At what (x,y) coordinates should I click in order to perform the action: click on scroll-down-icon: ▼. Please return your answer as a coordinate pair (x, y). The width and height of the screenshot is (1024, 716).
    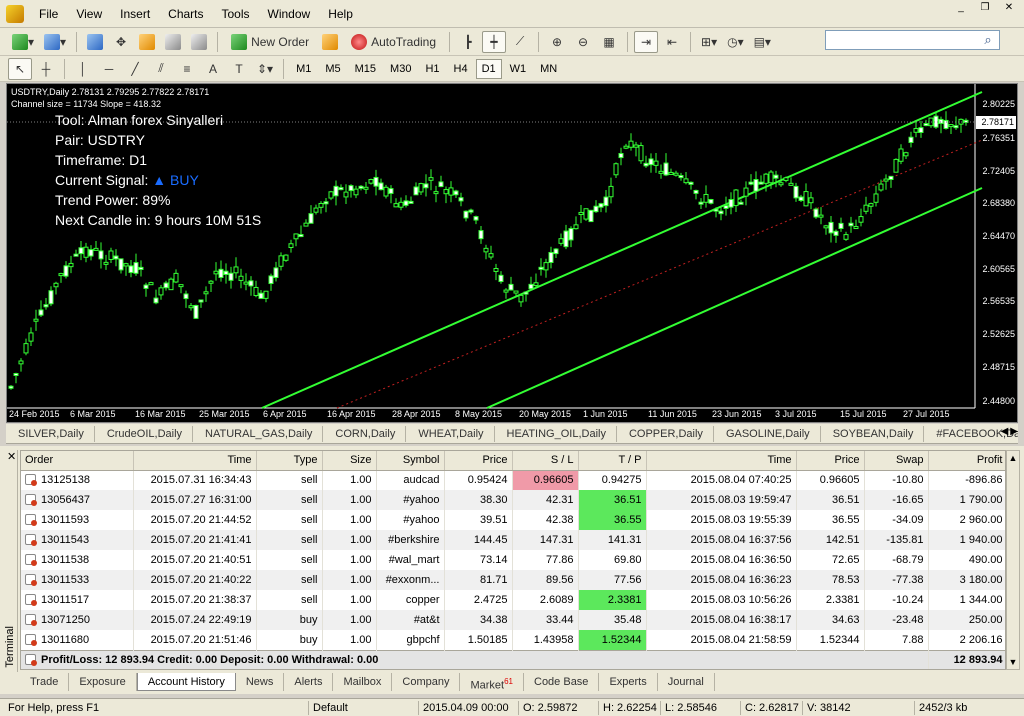
    Looking at the image, I should click on (1013, 662).